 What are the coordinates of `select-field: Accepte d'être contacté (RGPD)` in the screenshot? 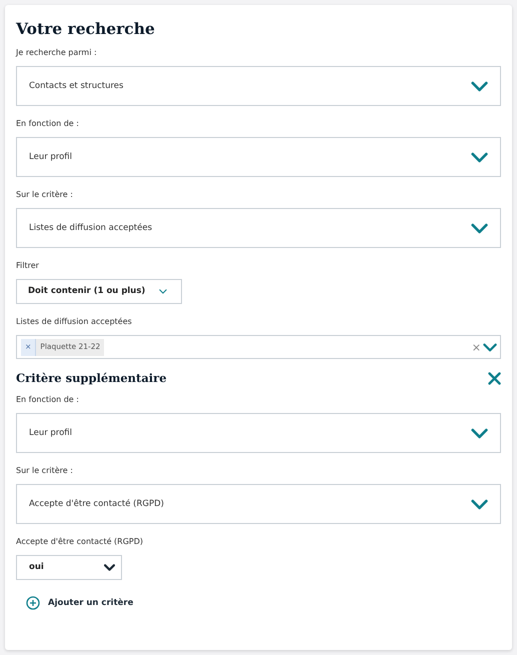 It's located at (258, 504).